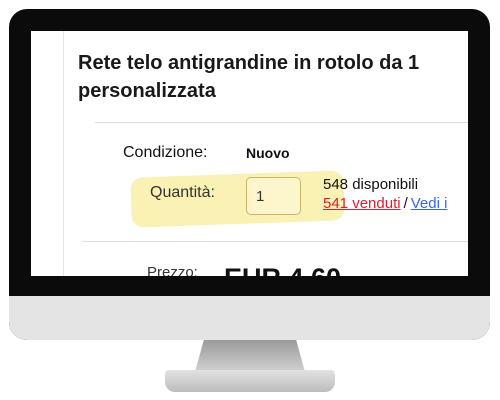  What do you see at coordinates (250, 356) in the screenshot?
I see `monitor-stand-neck` at bounding box center [250, 356].